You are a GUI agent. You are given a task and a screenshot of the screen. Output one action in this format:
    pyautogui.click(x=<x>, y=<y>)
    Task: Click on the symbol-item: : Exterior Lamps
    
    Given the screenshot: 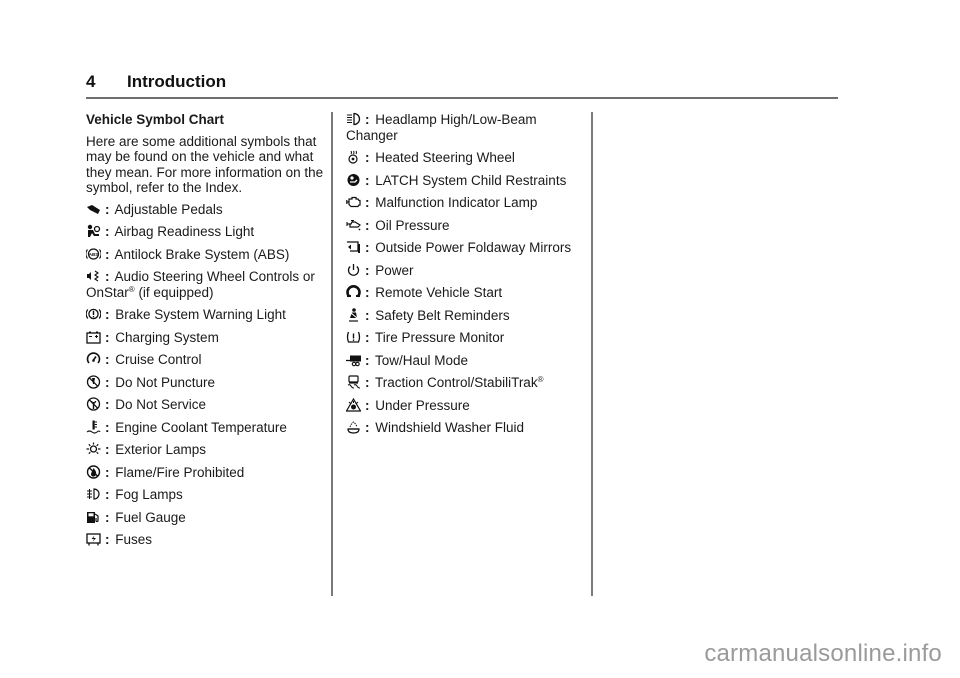 What is the action you would take?
    pyautogui.click(x=205, y=450)
    